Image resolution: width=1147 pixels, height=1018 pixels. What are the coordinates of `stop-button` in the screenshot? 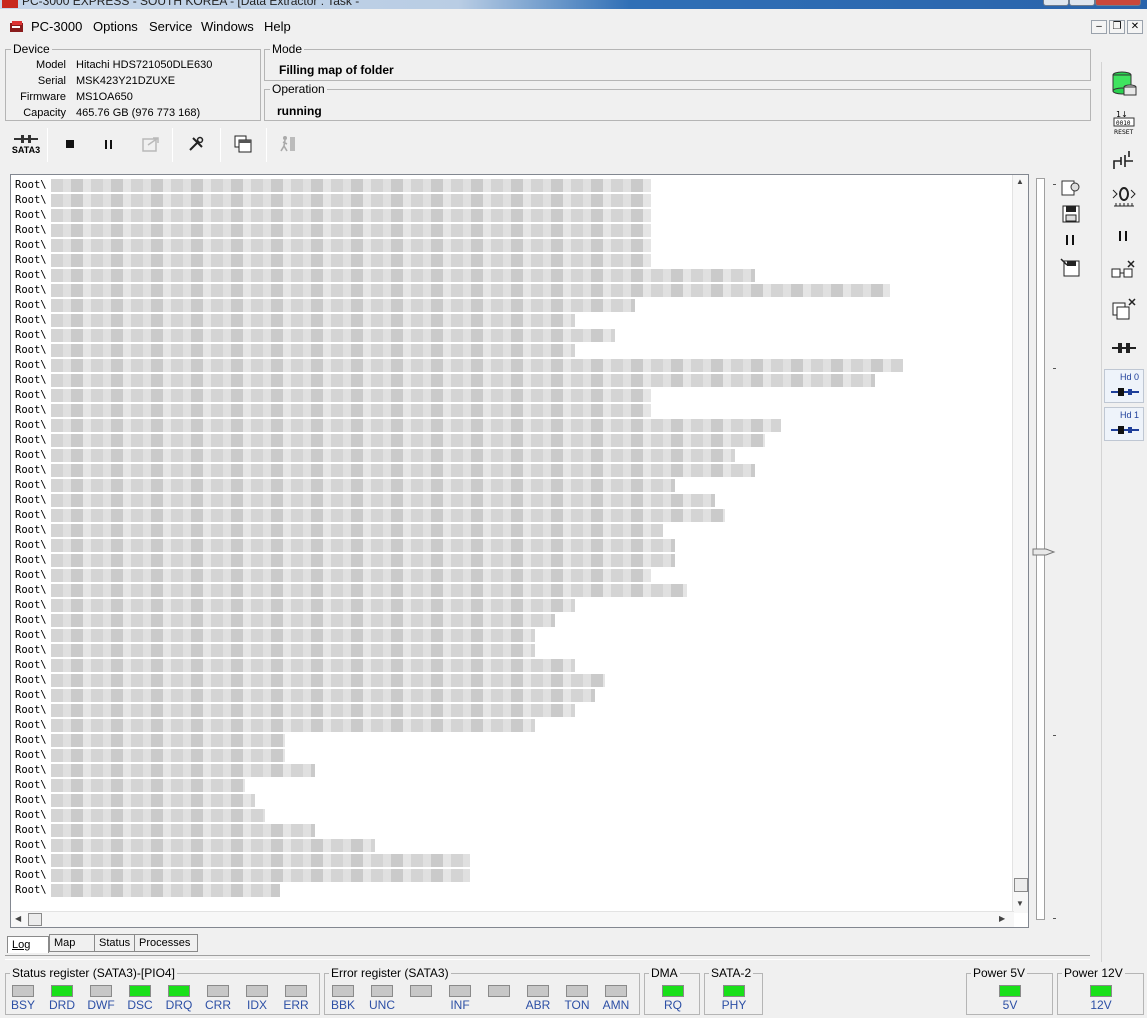 It's located at (70, 144).